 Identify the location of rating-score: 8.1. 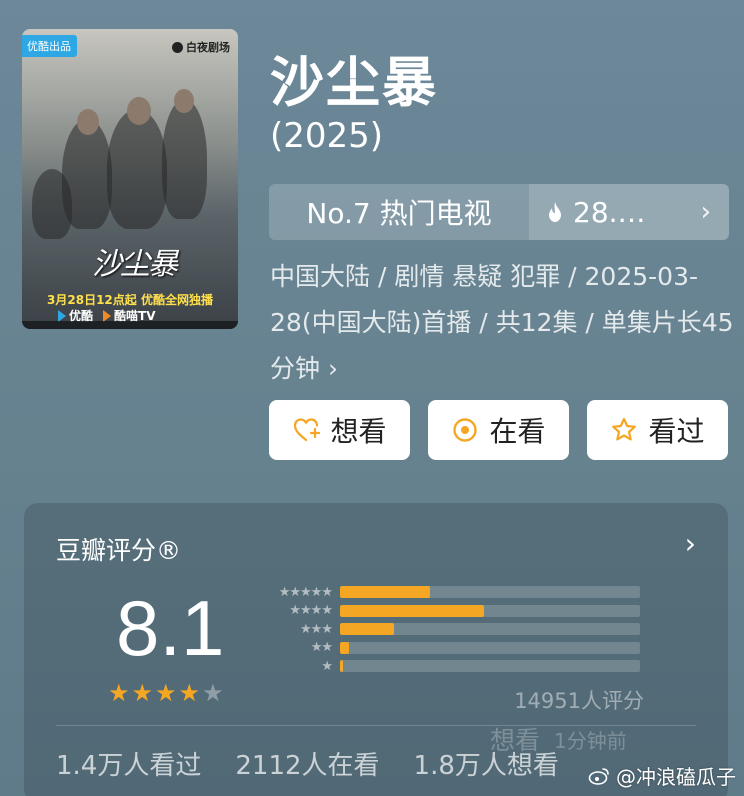
(170, 628).